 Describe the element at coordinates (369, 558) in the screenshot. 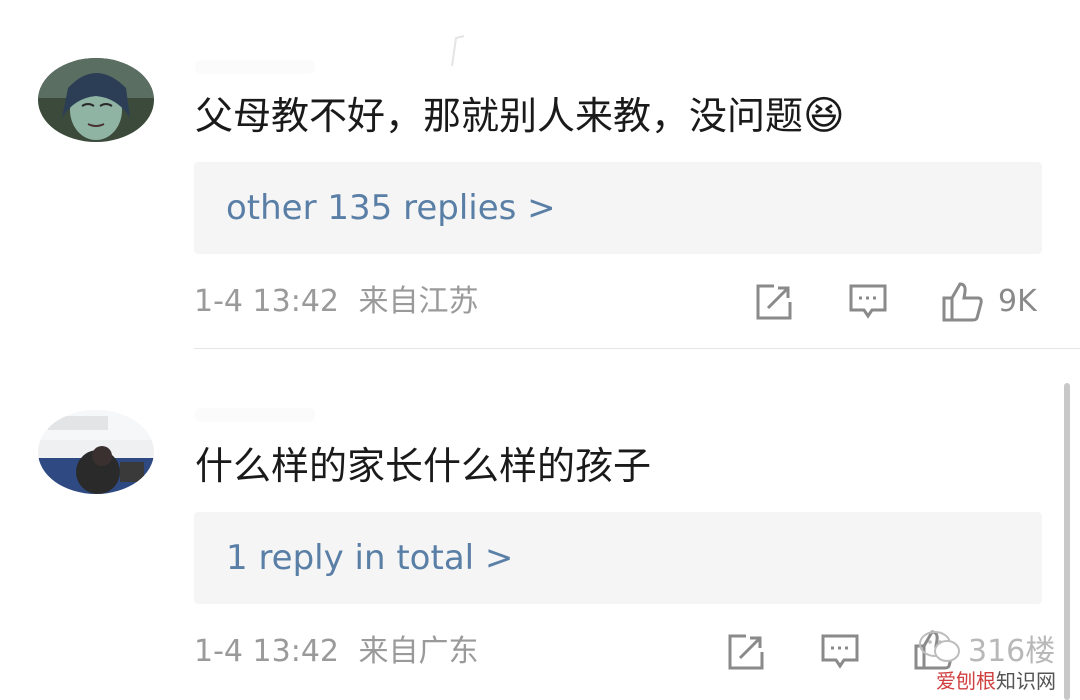

I see `view-replies-link: 1 reply in total >` at that location.